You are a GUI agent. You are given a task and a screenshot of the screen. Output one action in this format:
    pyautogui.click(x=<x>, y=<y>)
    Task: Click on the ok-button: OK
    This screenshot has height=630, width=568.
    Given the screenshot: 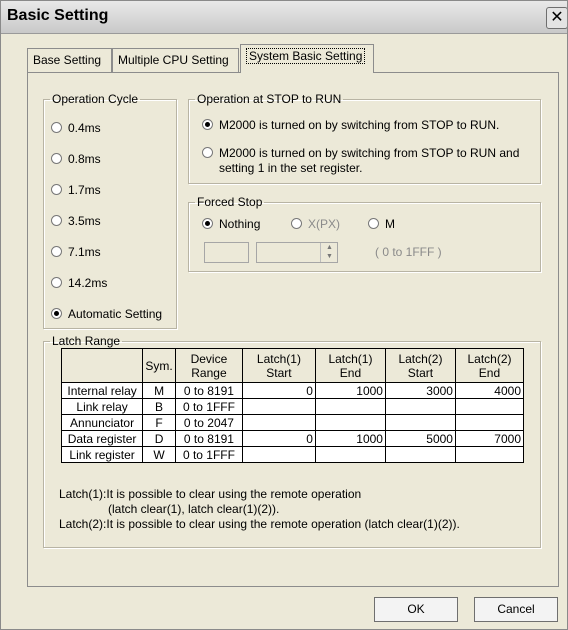 What is the action you would take?
    pyautogui.click(x=416, y=609)
    